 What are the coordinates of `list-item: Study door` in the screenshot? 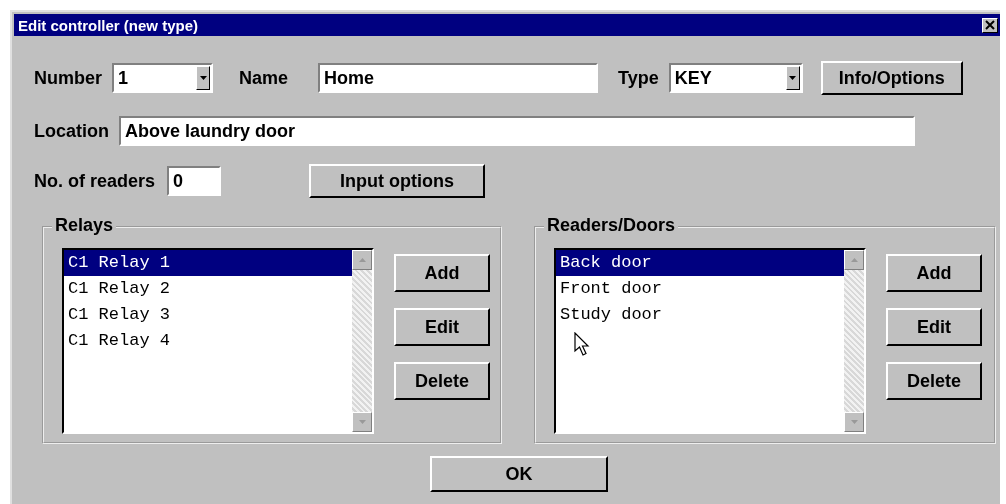 It's located at (700, 315).